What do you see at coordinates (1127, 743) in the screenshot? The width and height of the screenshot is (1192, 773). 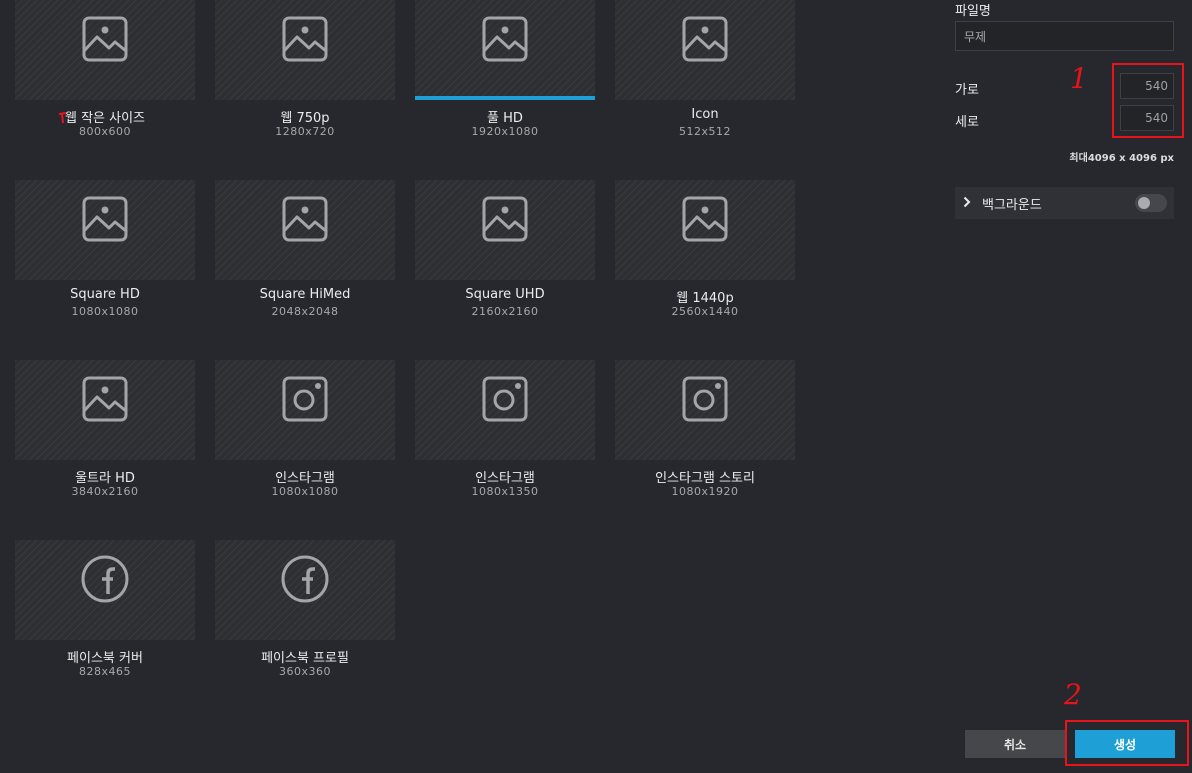 I see `annotation-box-create` at bounding box center [1127, 743].